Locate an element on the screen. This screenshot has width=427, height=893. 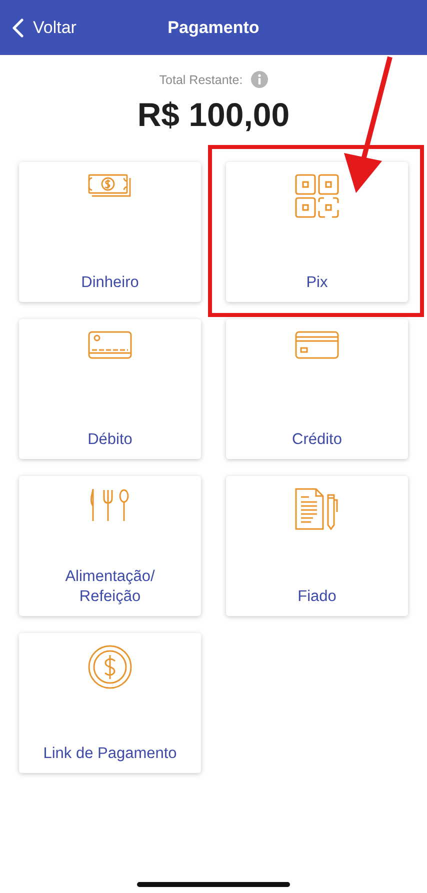
payment-option-card: Pix is located at coordinates (317, 232).